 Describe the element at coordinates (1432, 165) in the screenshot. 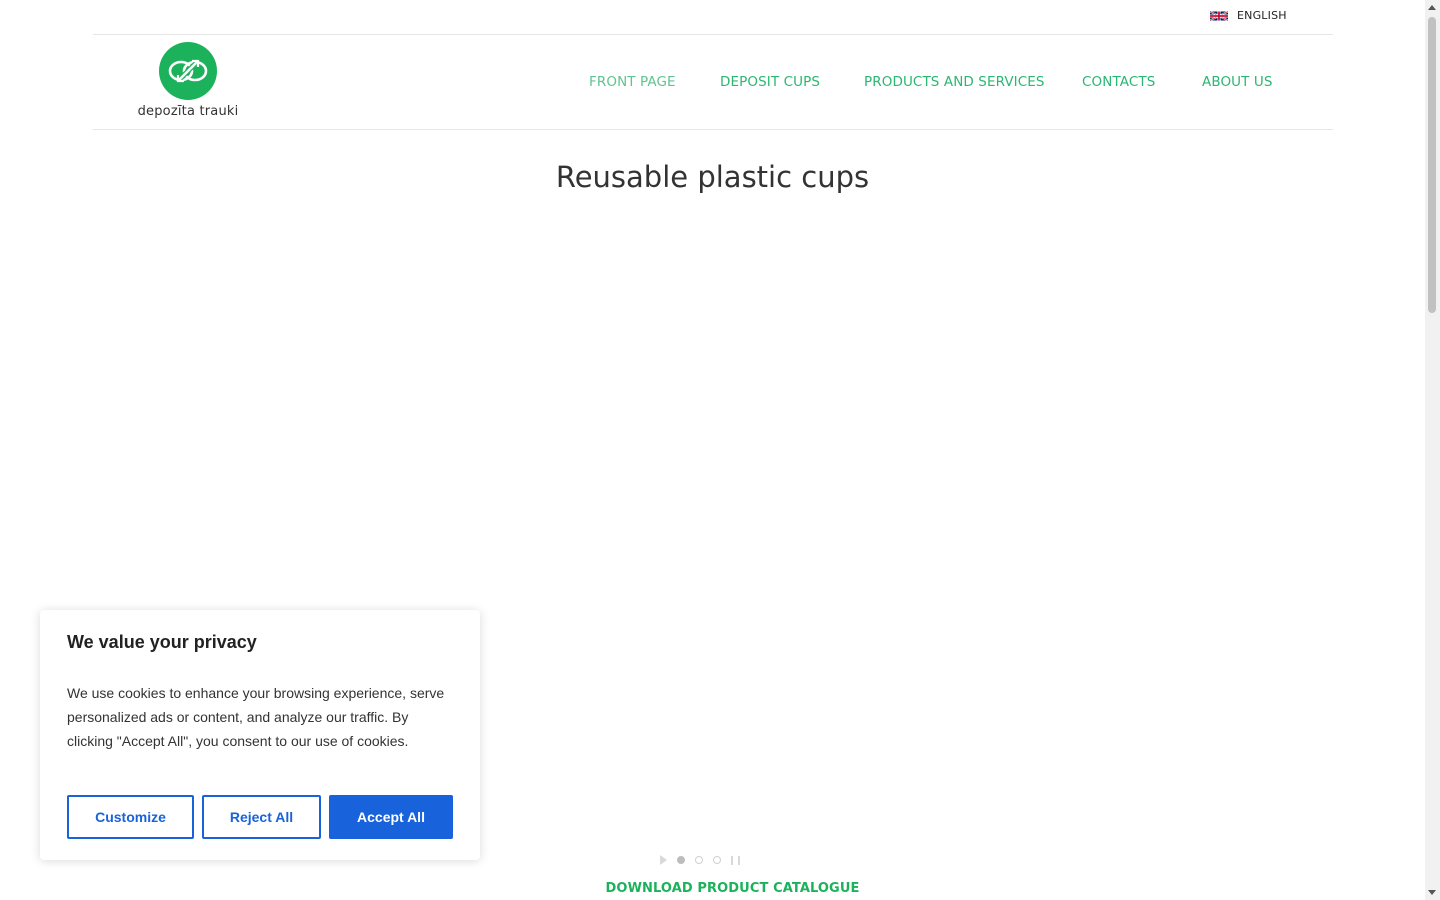

I see `scrollbar-thumb` at that location.